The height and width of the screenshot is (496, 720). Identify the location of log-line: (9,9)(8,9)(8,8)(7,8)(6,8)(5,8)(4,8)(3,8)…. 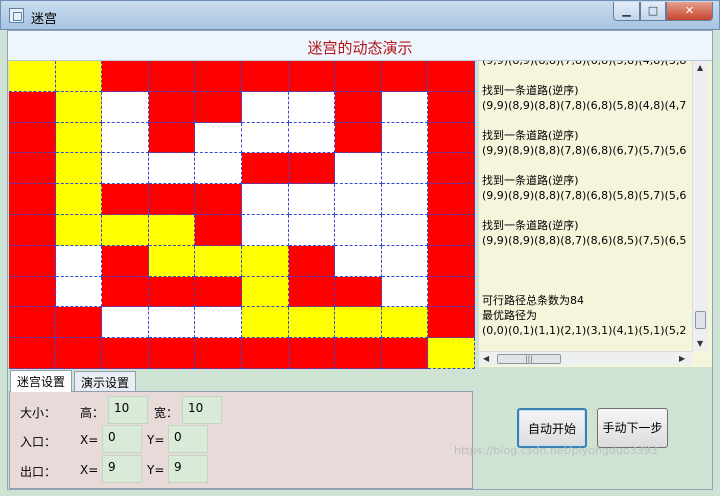
(584, 64).